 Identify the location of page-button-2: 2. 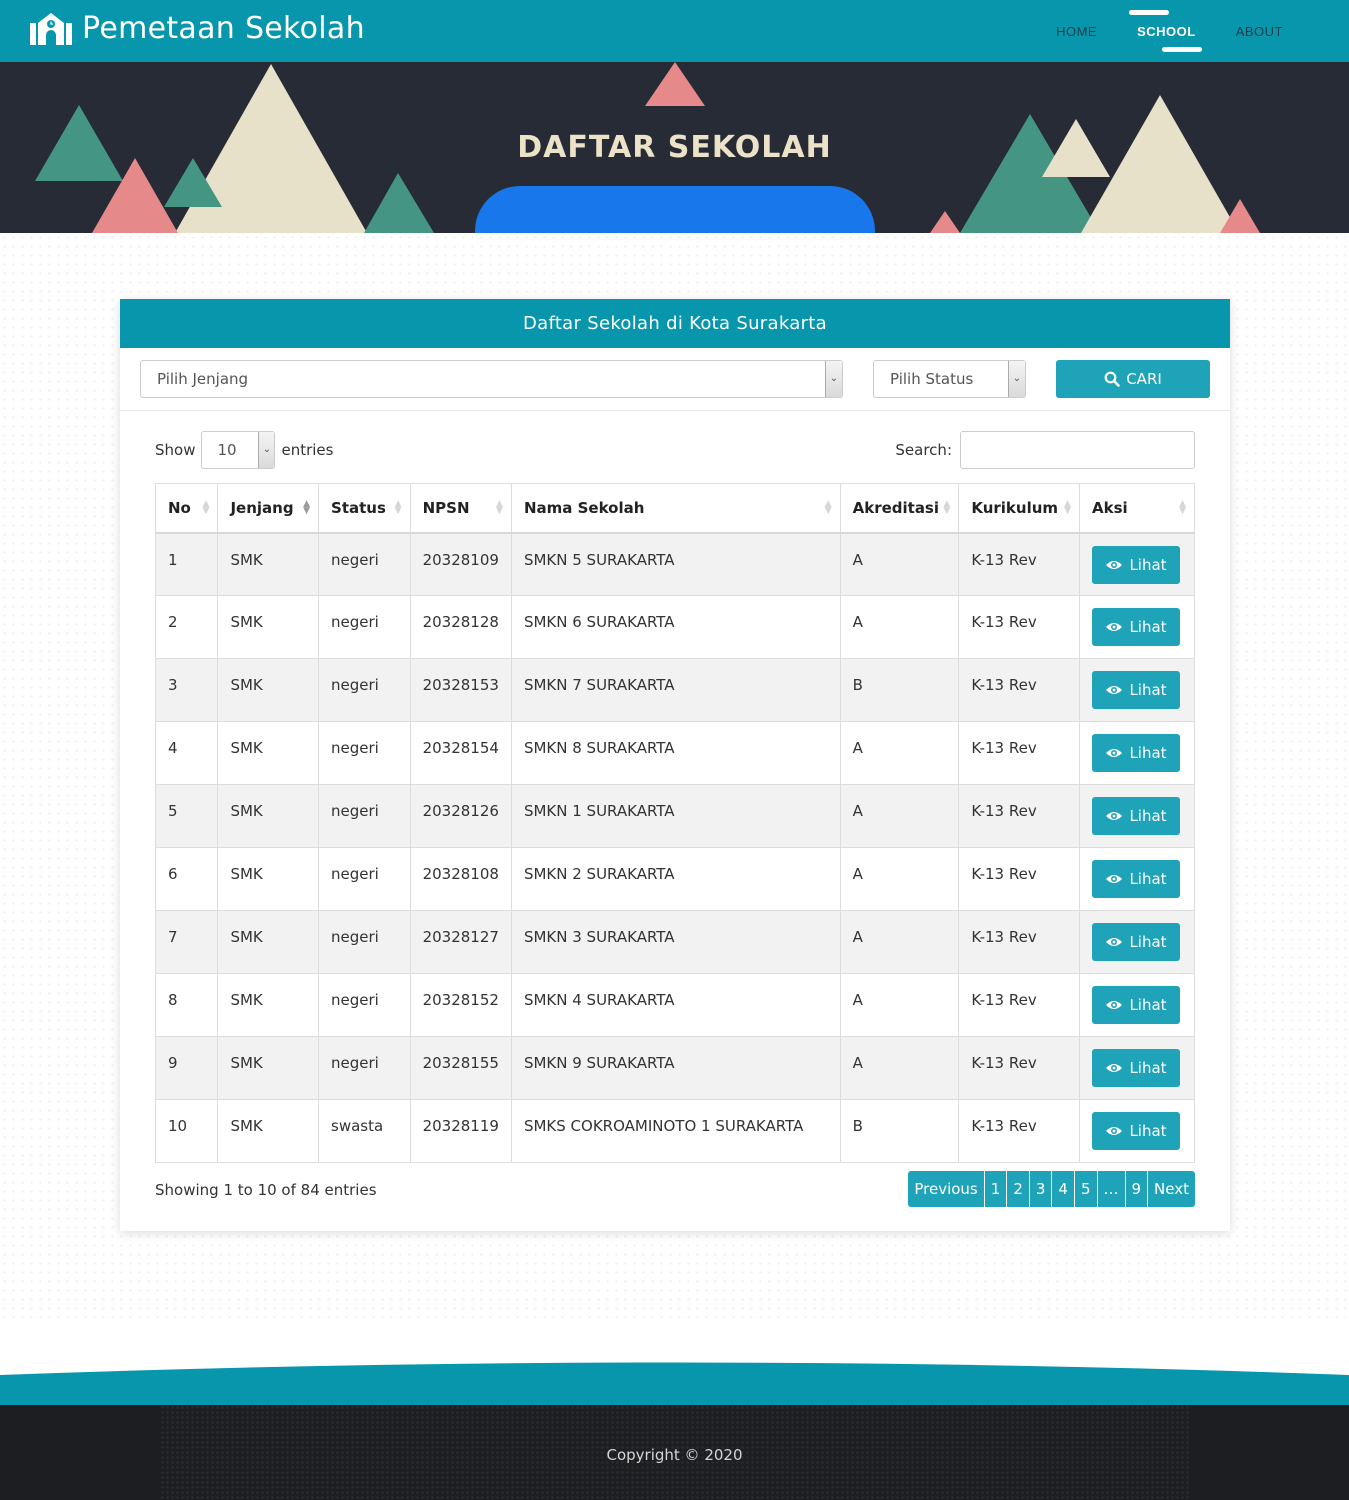
(1018, 1189).